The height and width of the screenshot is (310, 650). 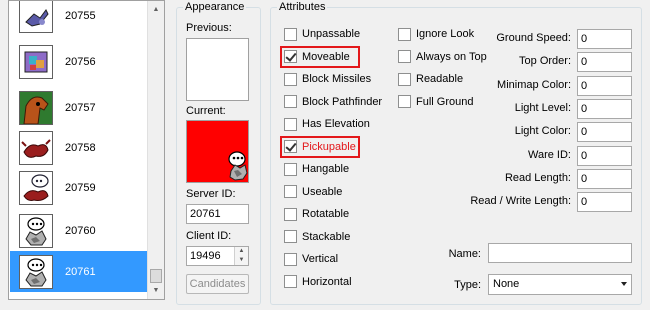 I want to click on read-length-field: 0, so click(x=604, y=178).